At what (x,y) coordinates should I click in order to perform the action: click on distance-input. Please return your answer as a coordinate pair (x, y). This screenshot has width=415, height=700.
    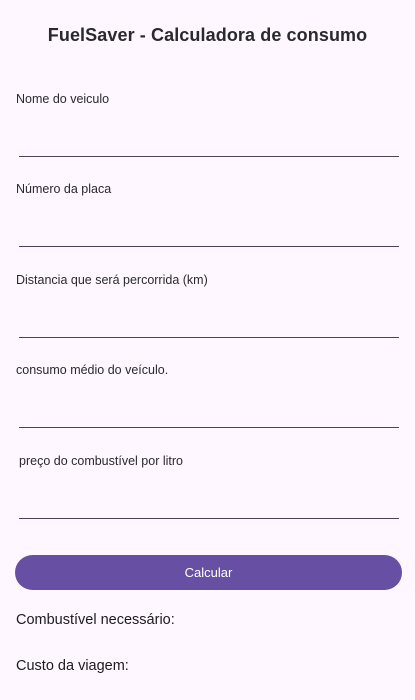
    Looking at the image, I should click on (209, 325).